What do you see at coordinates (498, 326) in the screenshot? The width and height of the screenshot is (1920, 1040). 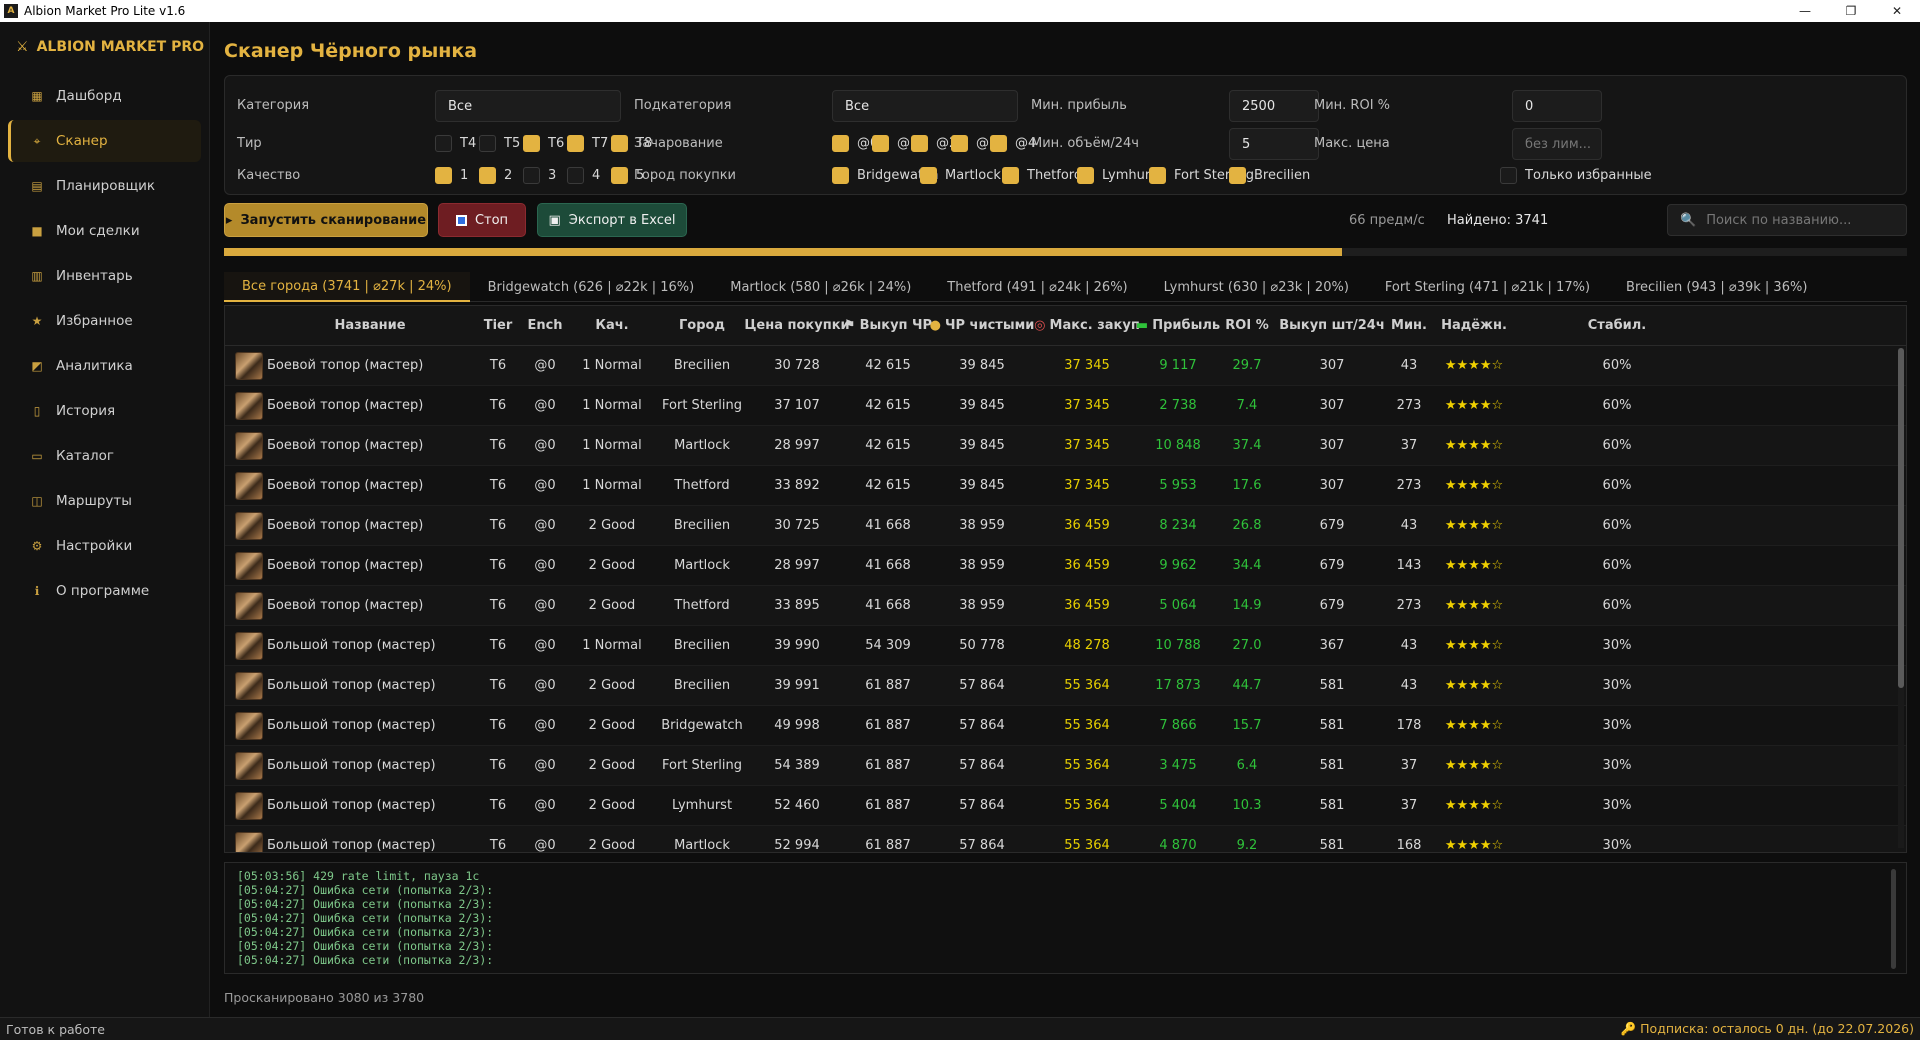 I see `header-tier: Tier` at bounding box center [498, 326].